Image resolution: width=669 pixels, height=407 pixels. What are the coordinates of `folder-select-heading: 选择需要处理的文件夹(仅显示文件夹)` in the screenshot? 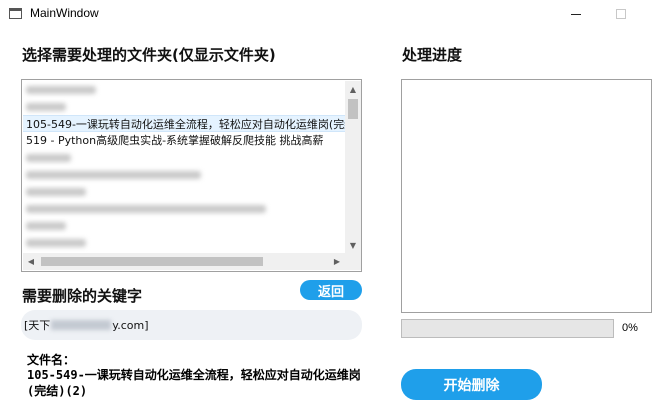 It's located at (149, 55).